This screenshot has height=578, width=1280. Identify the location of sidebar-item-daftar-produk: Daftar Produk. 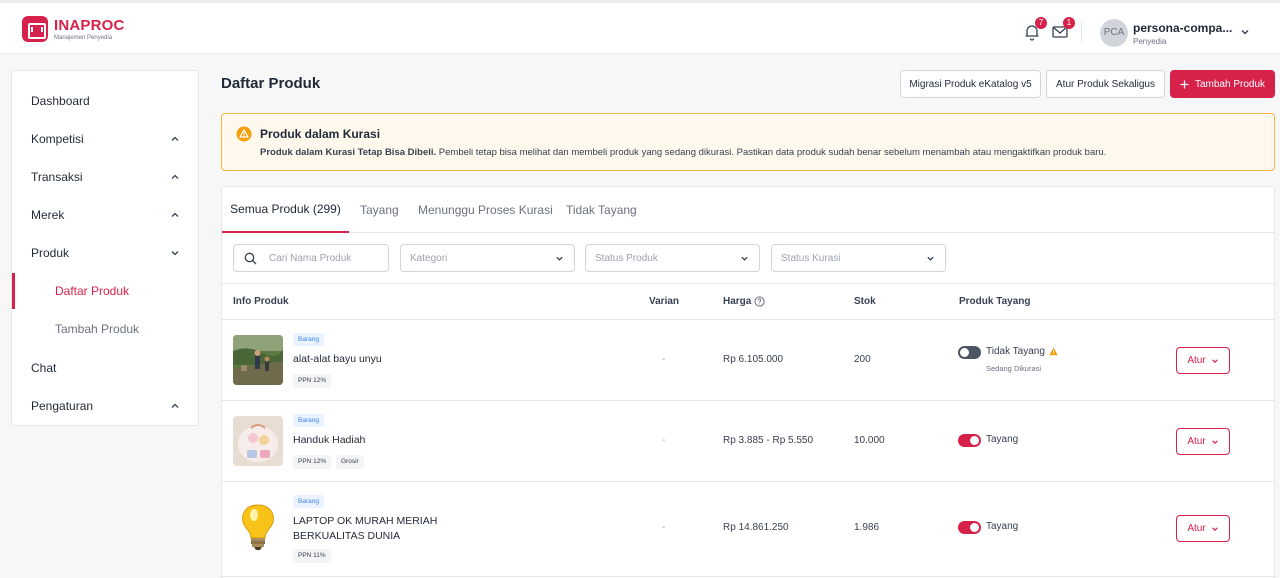
(105, 291).